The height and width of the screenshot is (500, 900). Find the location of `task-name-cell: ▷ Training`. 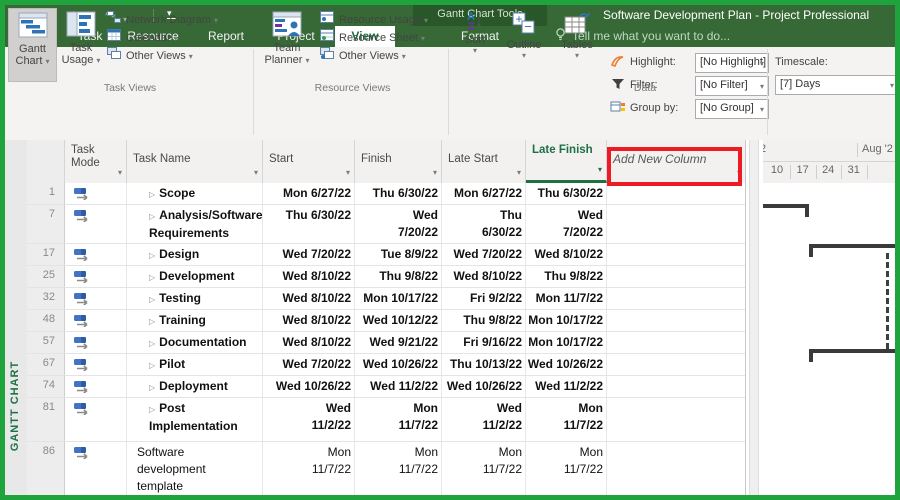

task-name-cell: ▷ Training is located at coordinates (195, 320).